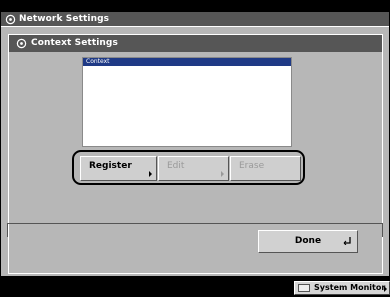  I want to click on monitor-icon, so click(304, 288).